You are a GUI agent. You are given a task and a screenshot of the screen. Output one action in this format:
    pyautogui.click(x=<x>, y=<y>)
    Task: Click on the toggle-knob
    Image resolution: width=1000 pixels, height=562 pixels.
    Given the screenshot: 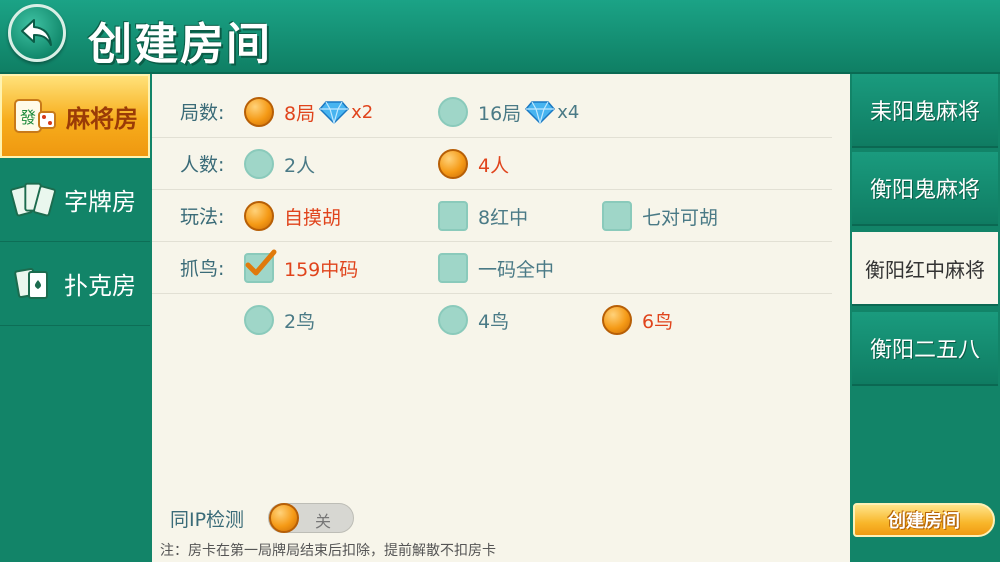 What is the action you would take?
    pyautogui.click(x=284, y=518)
    